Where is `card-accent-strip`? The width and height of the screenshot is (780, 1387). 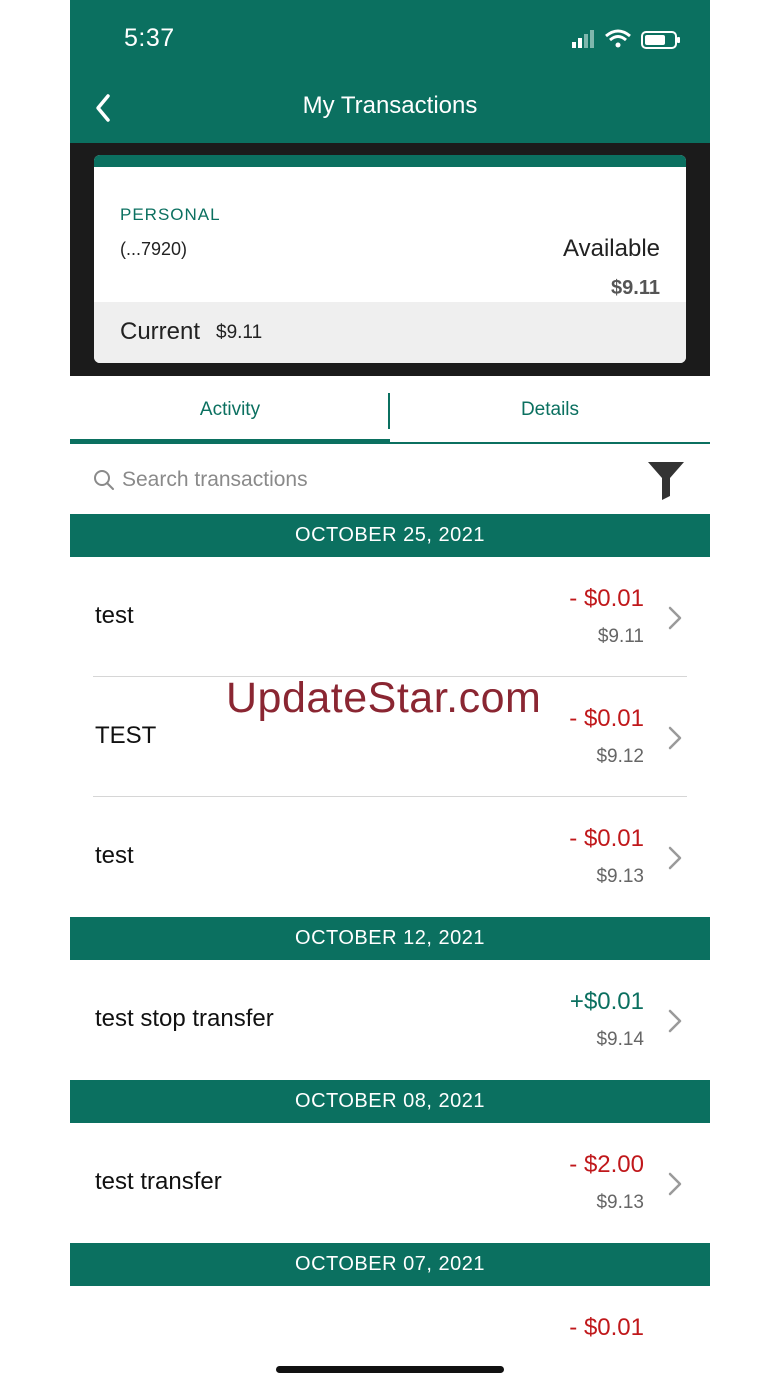
card-accent-strip is located at coordinates (390, 161).